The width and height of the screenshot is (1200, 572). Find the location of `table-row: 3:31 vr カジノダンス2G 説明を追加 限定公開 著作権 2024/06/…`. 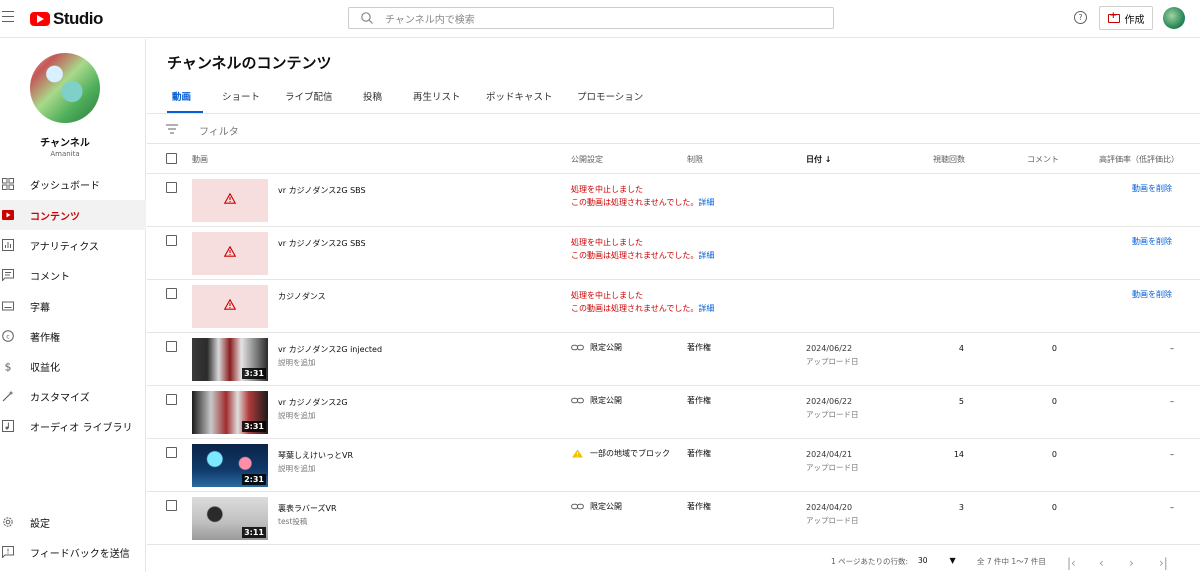

table-row: 3:31 vr カジノダンス2G 説明を追加 限定公開 著作権 2024/06/… is located at coordinates (673, 412).